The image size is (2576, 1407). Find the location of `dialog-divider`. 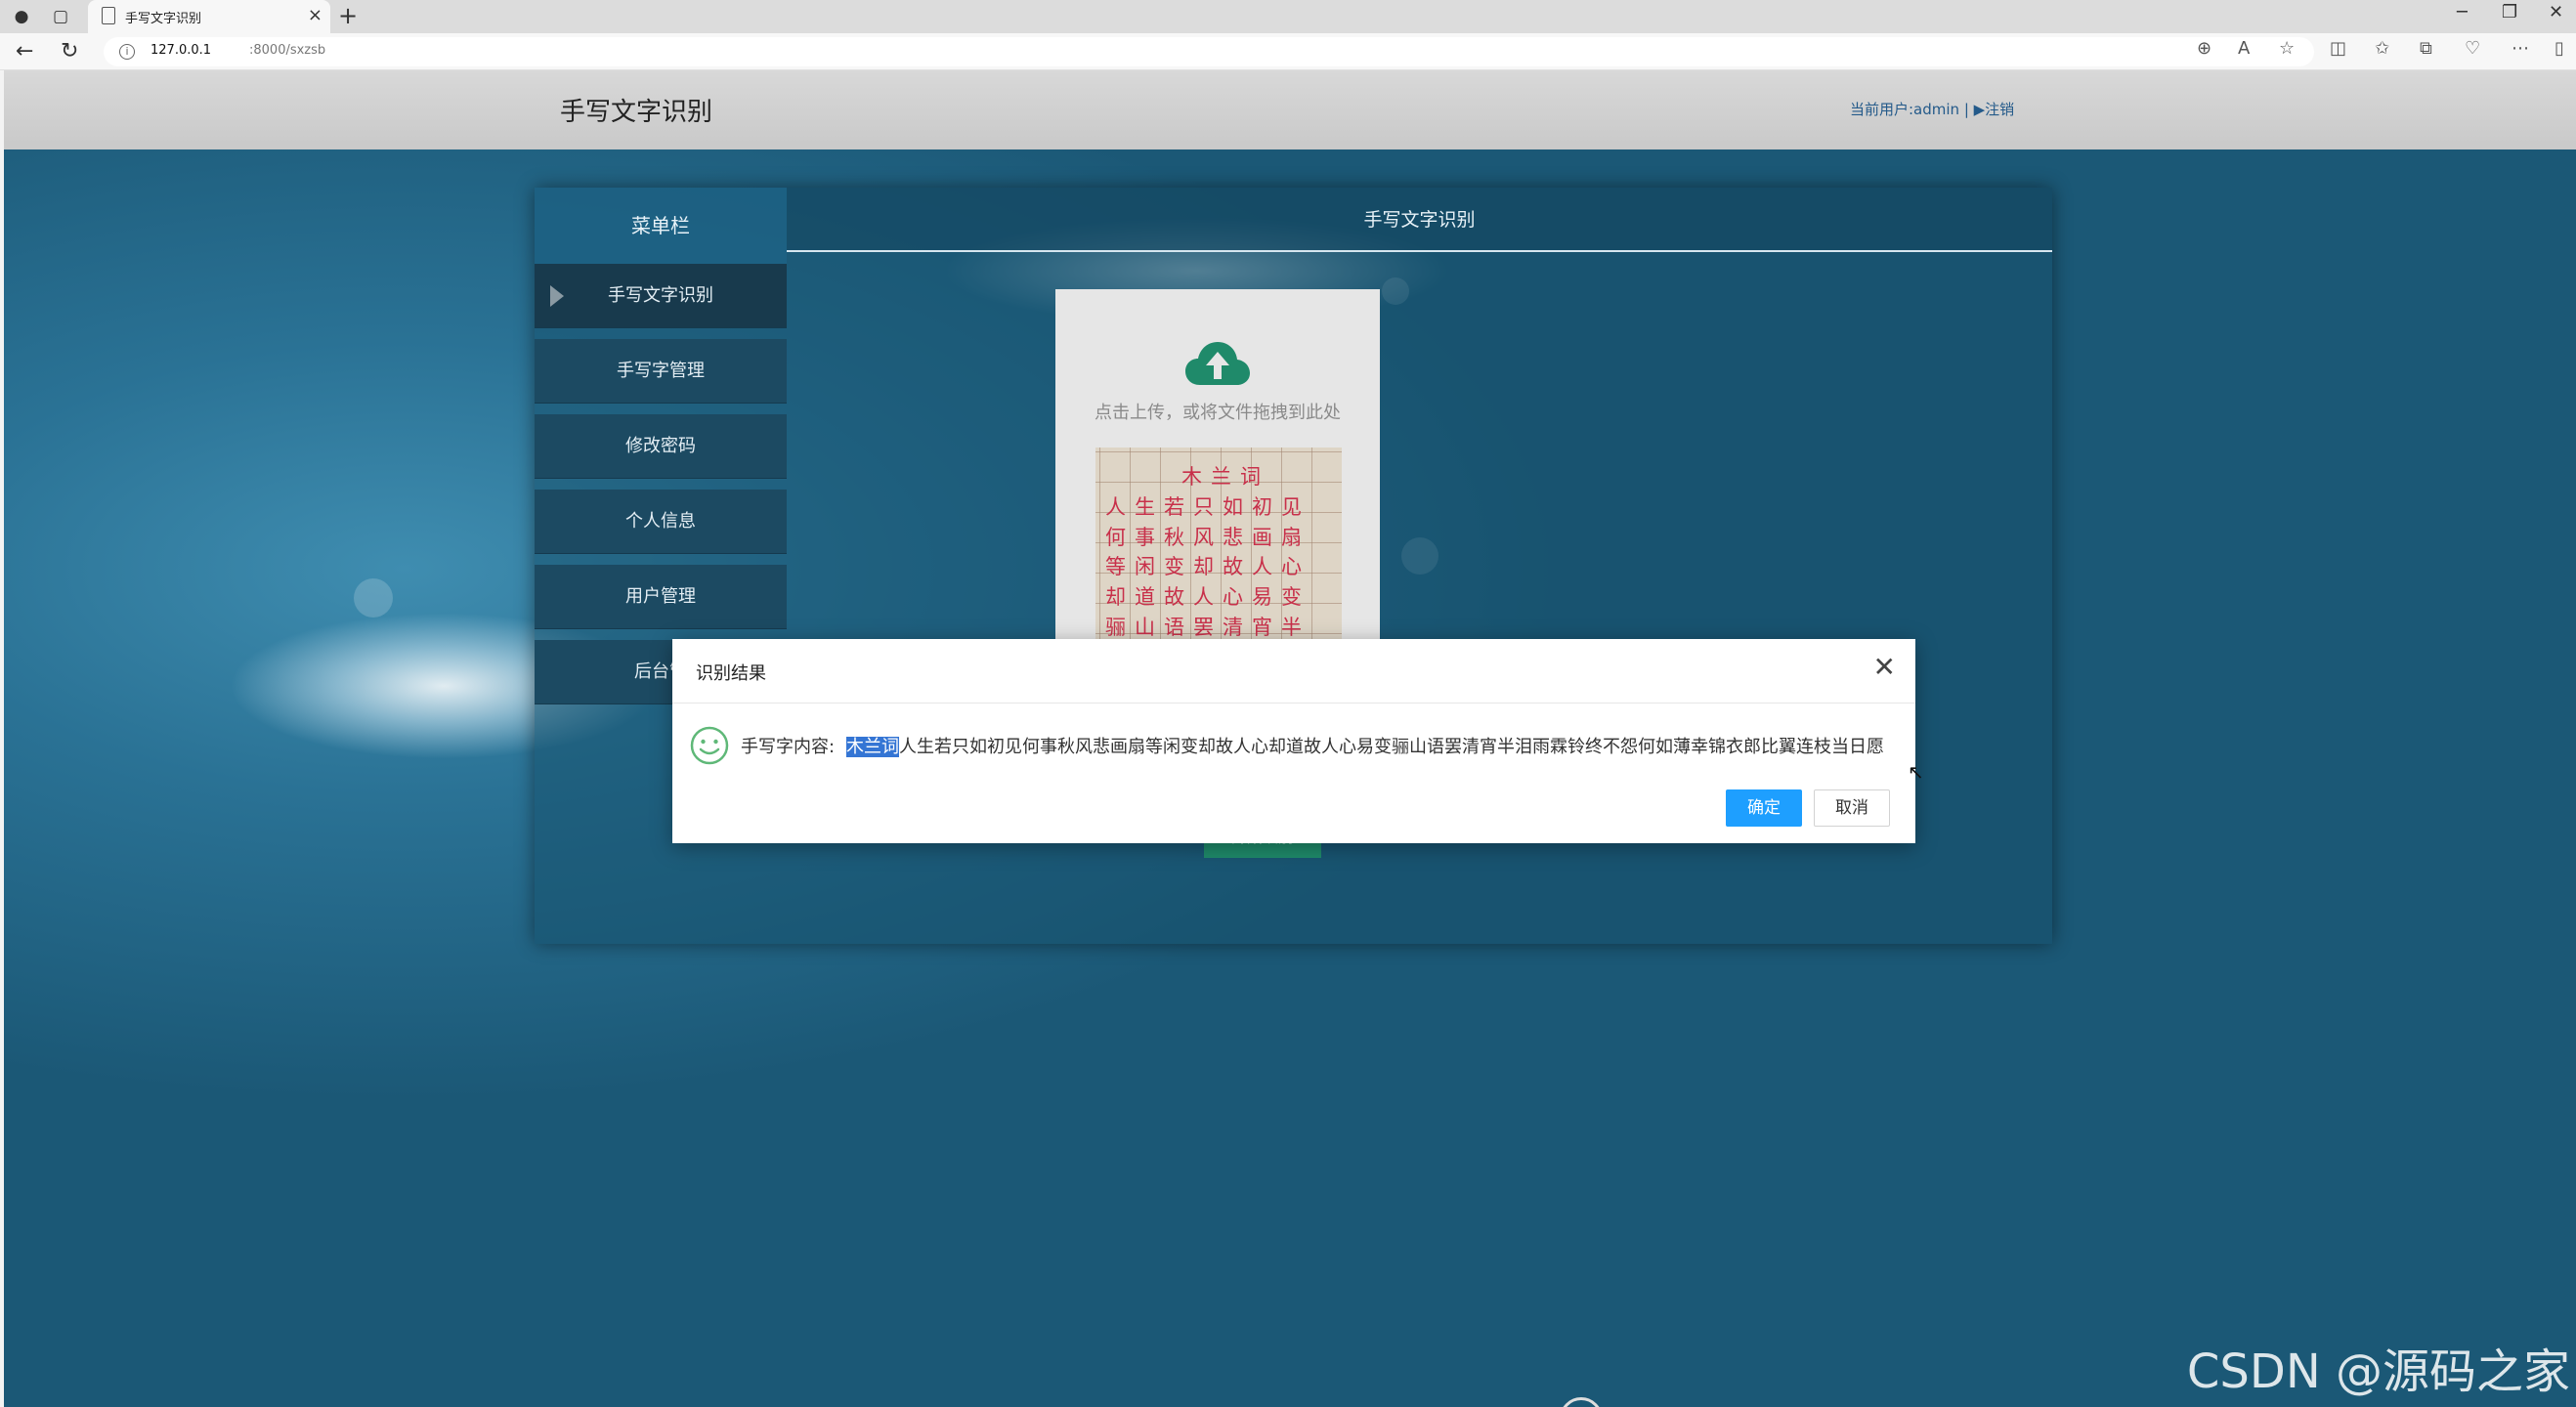

dialog-divider is located at coordinates (1294, 703).